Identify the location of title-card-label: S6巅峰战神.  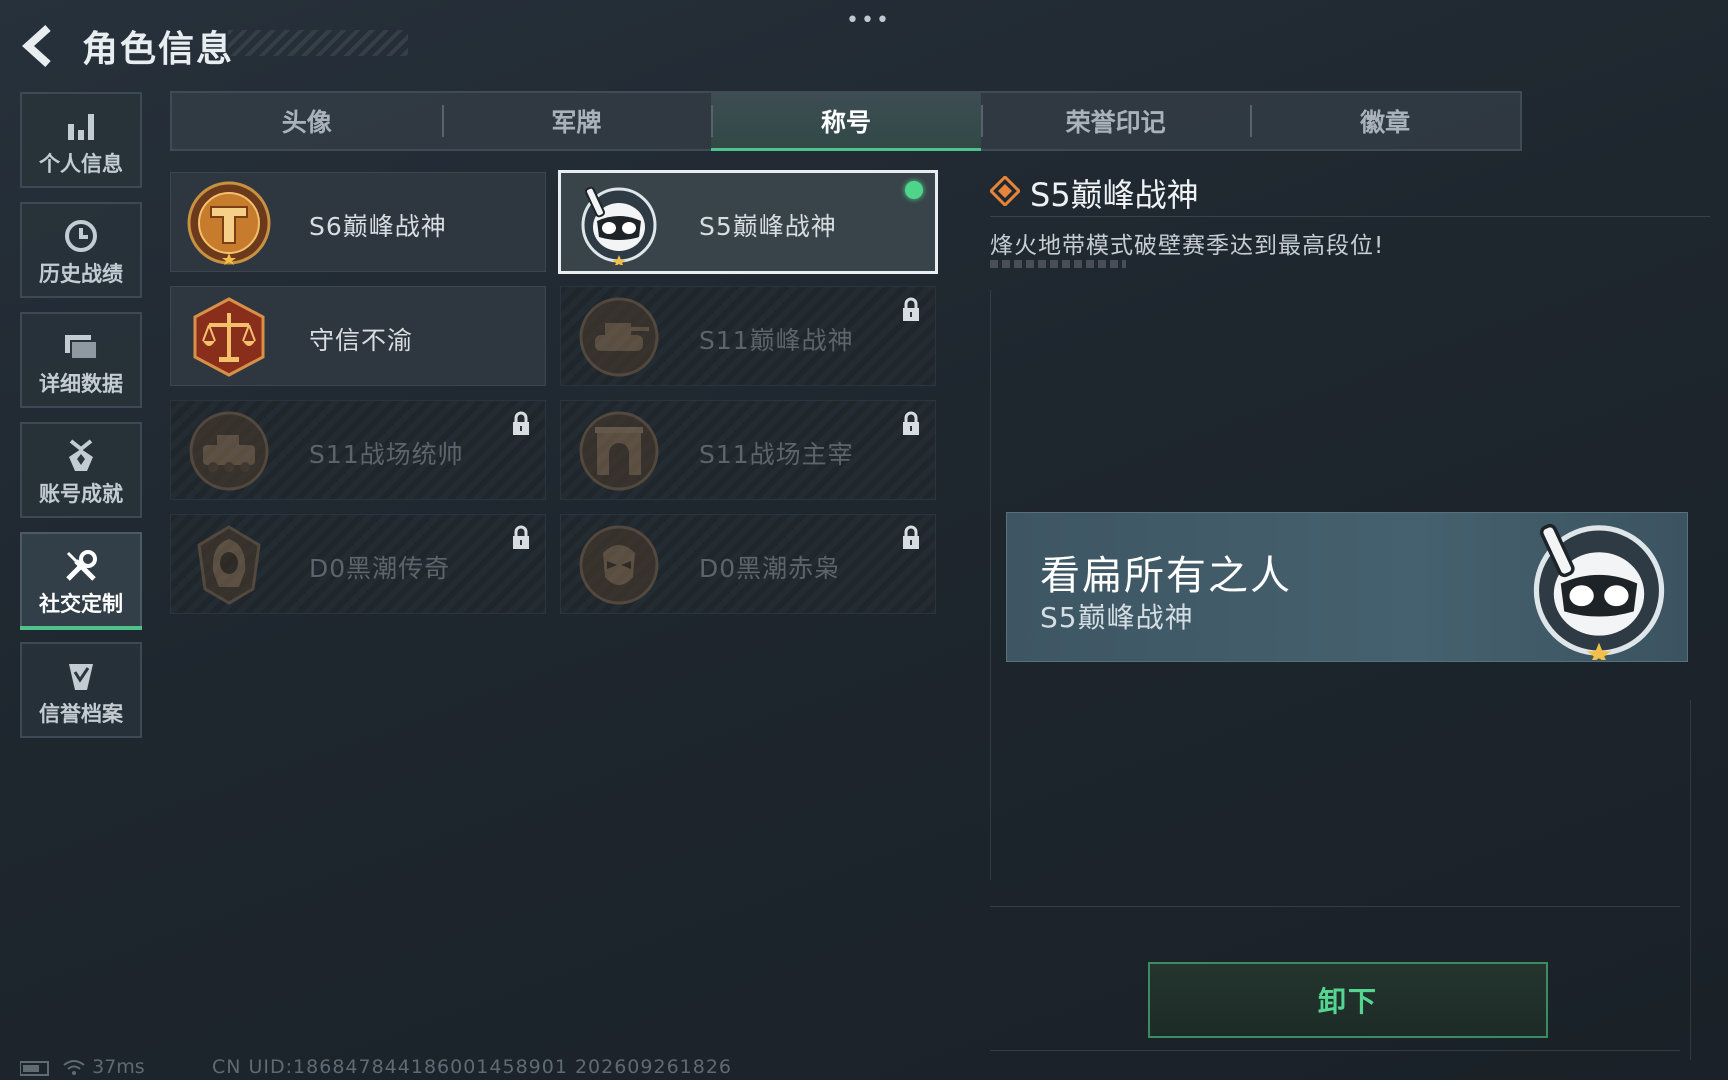
(378, 226).